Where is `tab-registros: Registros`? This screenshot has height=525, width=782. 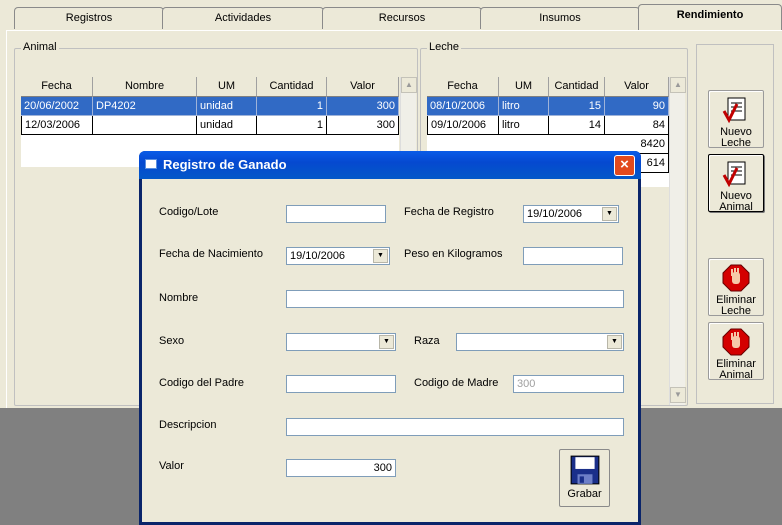 tab-registros: Registros is located at coordinates (89, 18).